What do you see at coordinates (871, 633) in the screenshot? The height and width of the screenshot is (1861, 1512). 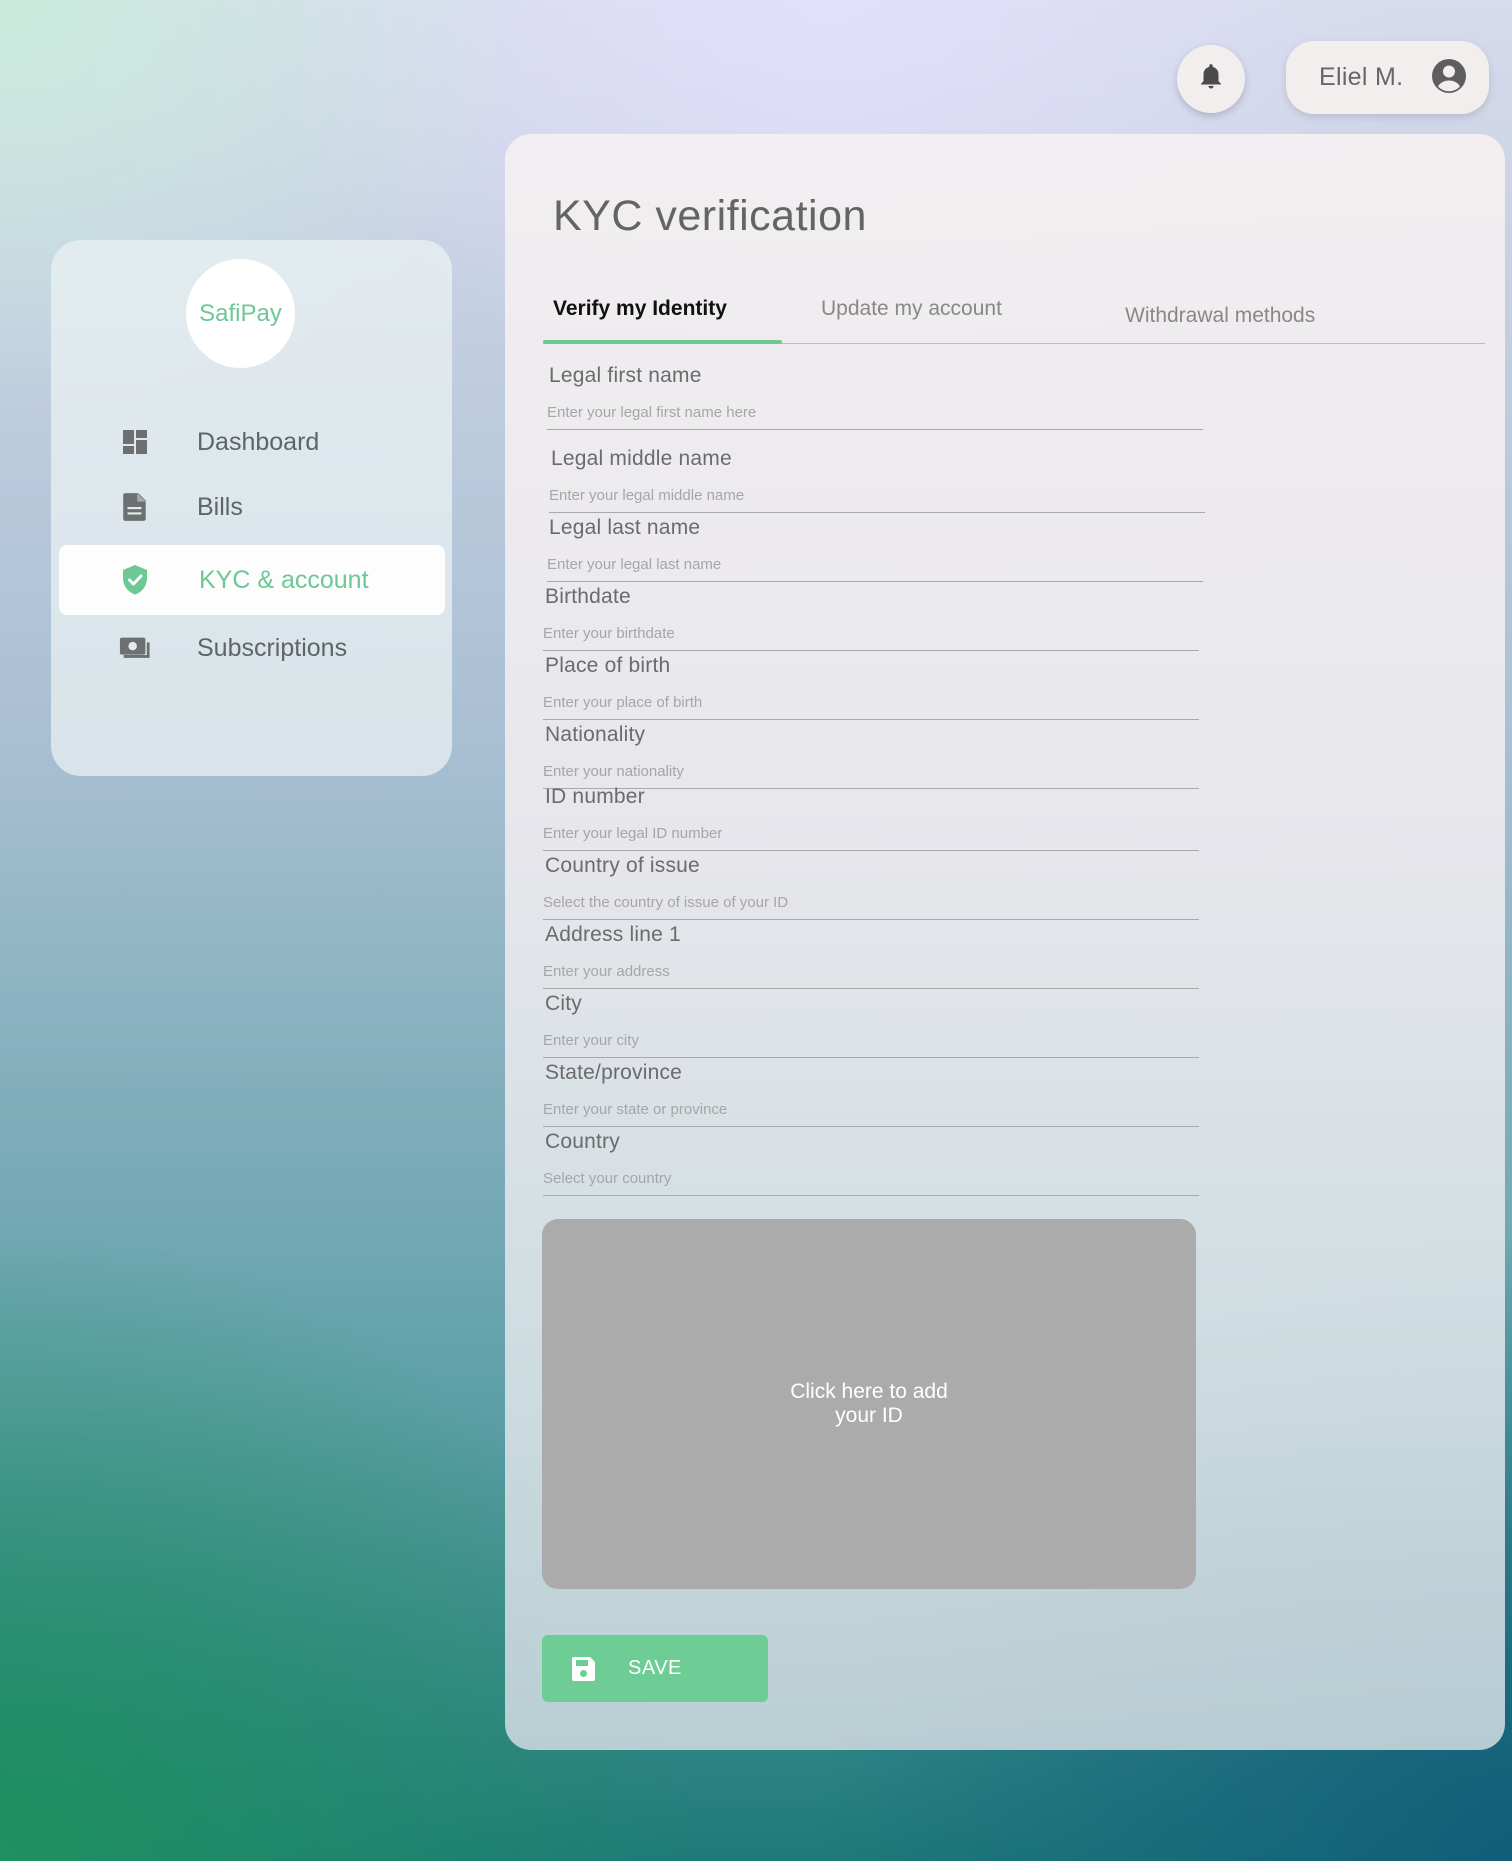 I see `birthdate-input` at bounding box center [871, 633].